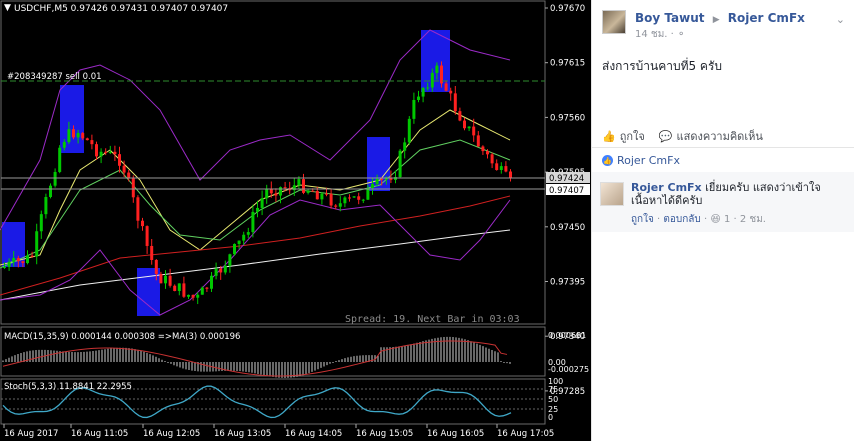 The height and width of the screenshot is (441, 854). Describe the element at coordinates (715, 219) in the screenshot. I see `haha-reaction-icon: 😆` at that location.